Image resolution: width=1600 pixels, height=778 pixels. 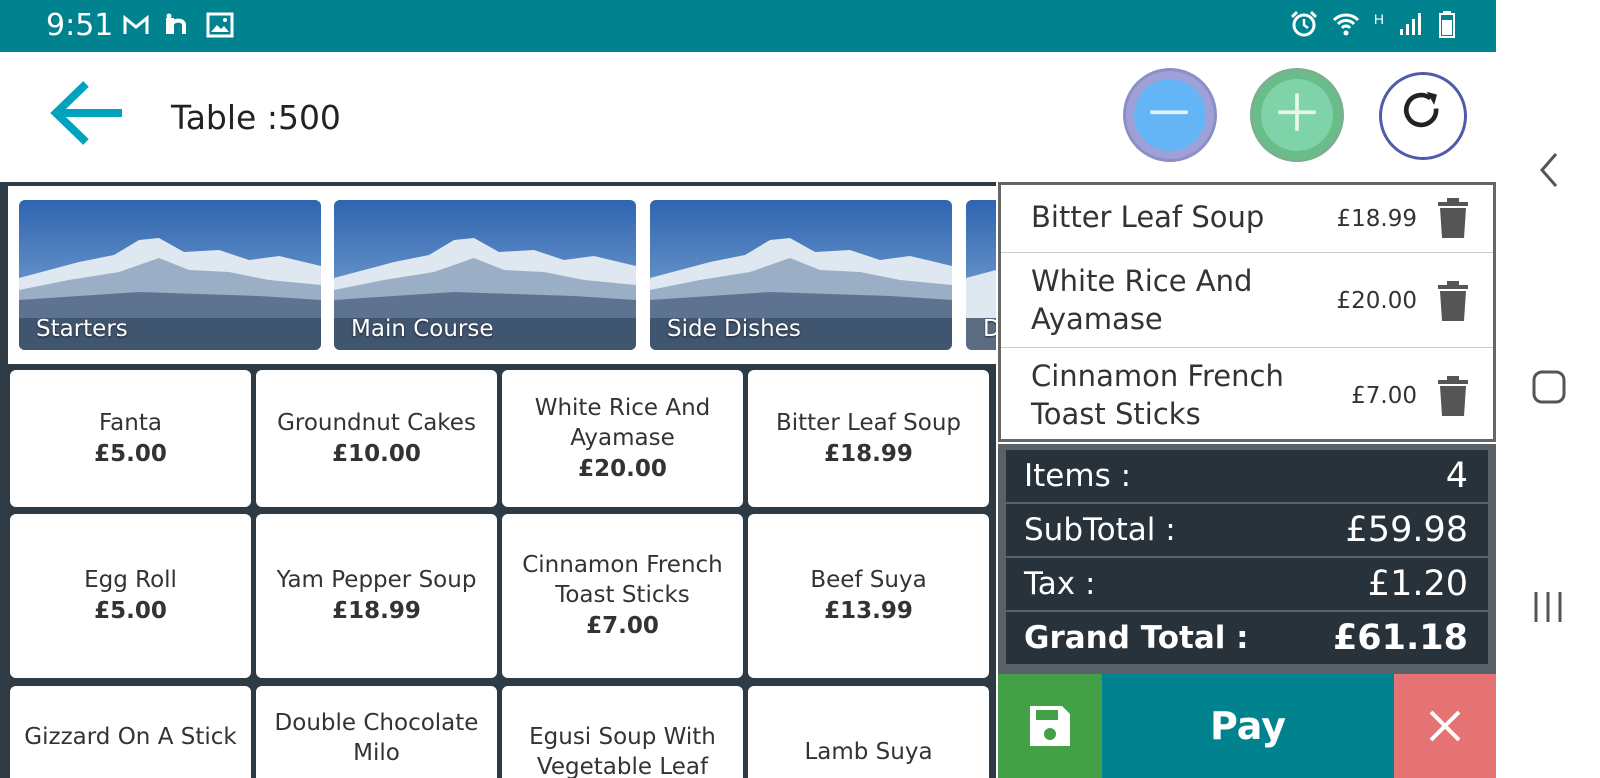 I want to click on nav-back-icon, so click(x=1548, y=170).